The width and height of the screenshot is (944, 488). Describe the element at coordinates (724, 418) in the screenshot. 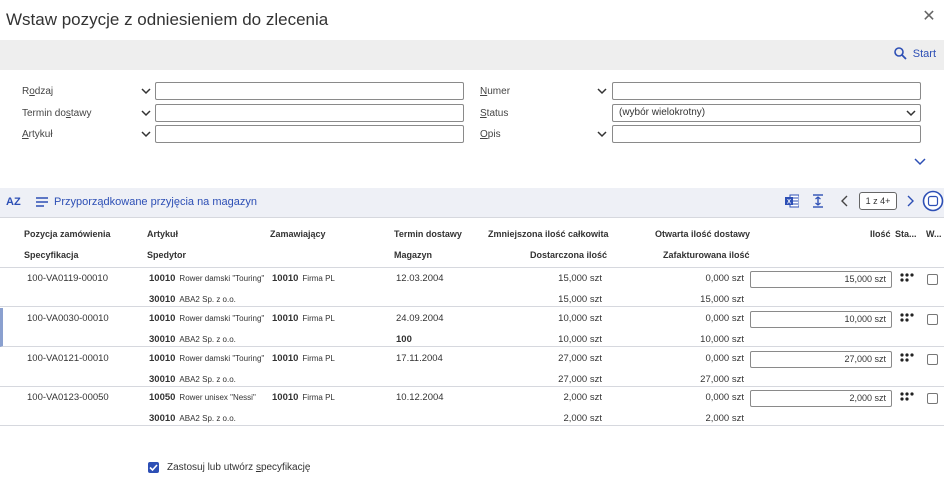

I see `invoiced-qty-cell: 2,000 szt` at that location.